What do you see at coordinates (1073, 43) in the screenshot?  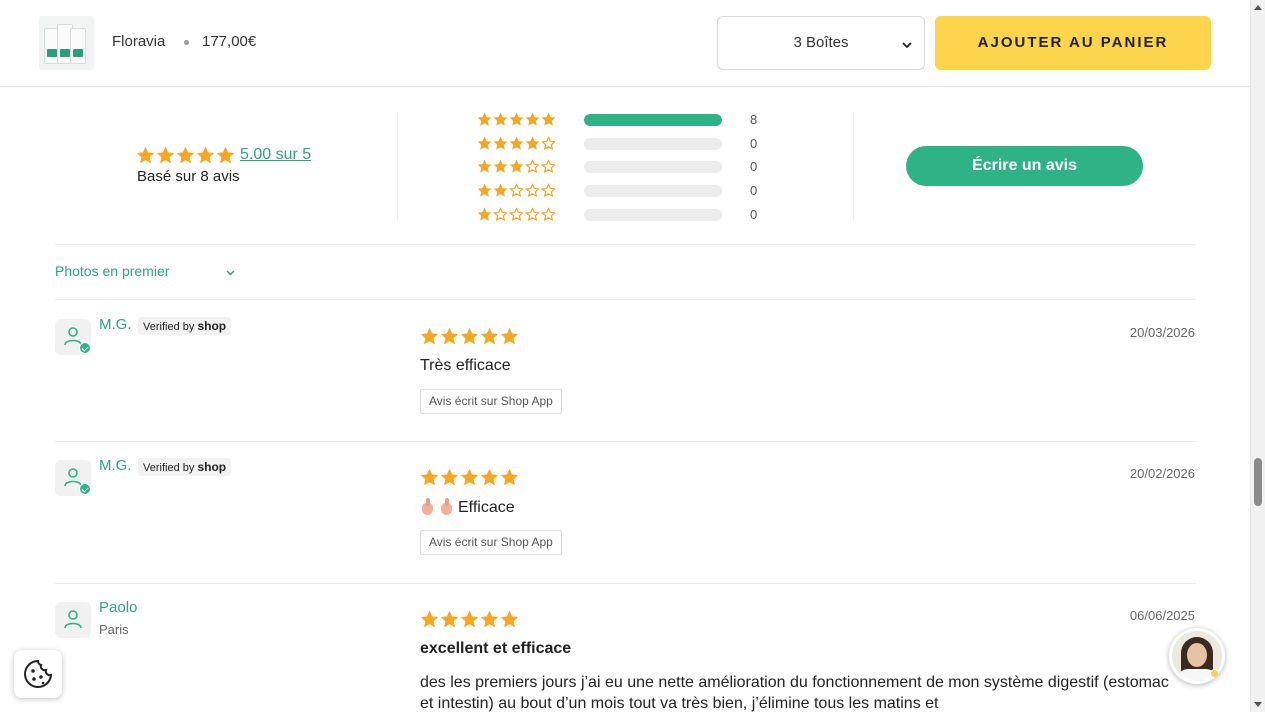 I see `add-to-cart-button: AJOUTER AU PANIER` at bounding box center [1073, 43].